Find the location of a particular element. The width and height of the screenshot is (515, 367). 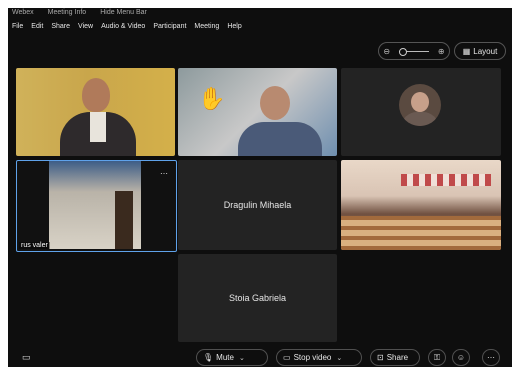

stop-video-button: ▭ Stop video ⌄ is located at coordinates (319, 357).